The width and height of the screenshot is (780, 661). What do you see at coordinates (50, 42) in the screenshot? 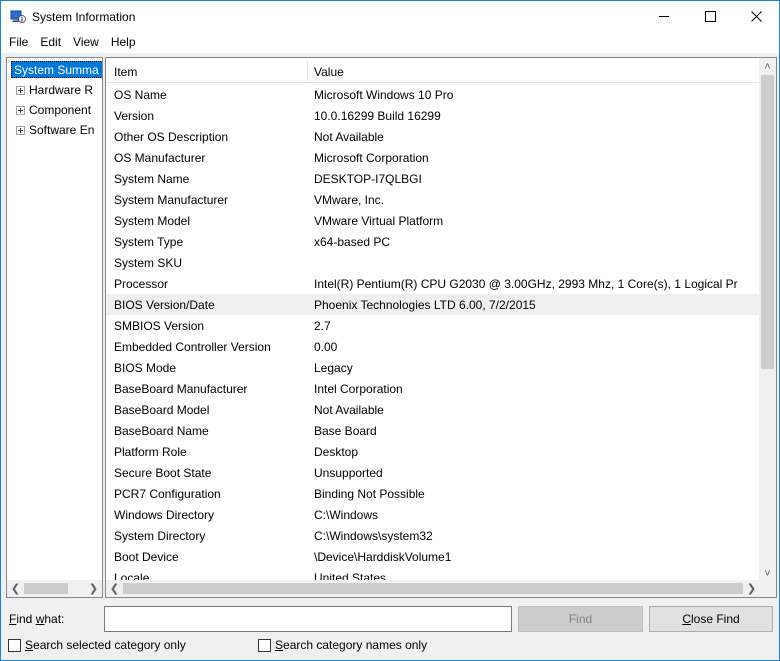
I see `menu-edit: Edit` at bounding box center [50, 42].